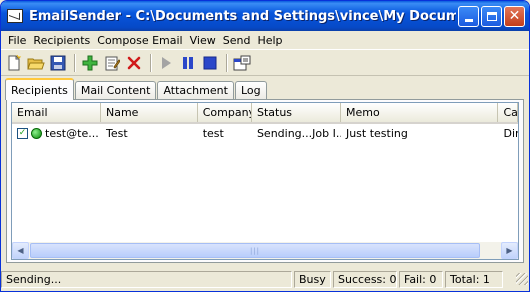 Image resolution: width=530 pixels, height=292 pixels. I want to click on tab-strip: Recipients Mail Content Attachment Log, so click(265, 89).